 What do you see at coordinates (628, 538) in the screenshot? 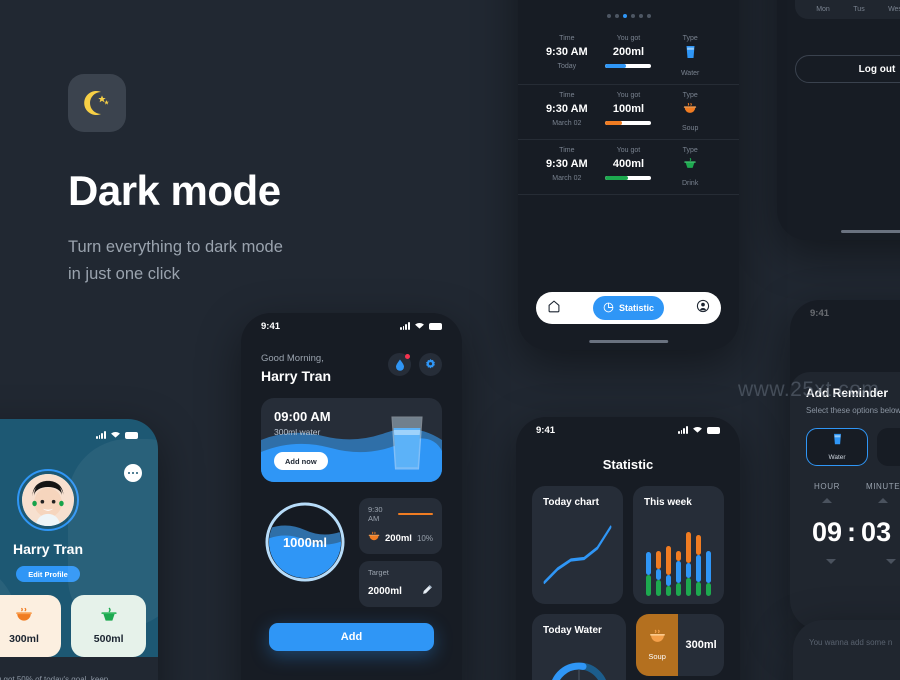
I see `stat-cards-row: Today chart This week` at bounding box center [628, 538].